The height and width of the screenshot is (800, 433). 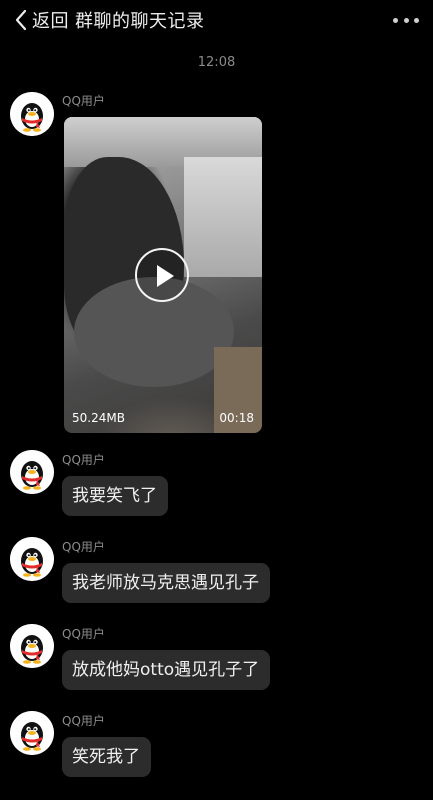 What do you see at coordinates (98, 418) in the screenshot?
I see `video-file-size: 50.24MB` at bounding box center [98, 418].